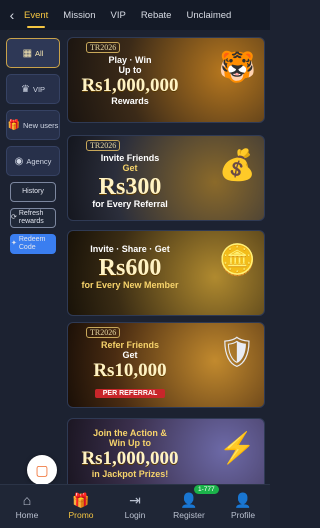 The width and height of the screenshot is (320, 528). What do you see at coordinates (39, 89) in the screenshot?
I see `sidebar-item-label: VIP` at bounding box center [39, 89].